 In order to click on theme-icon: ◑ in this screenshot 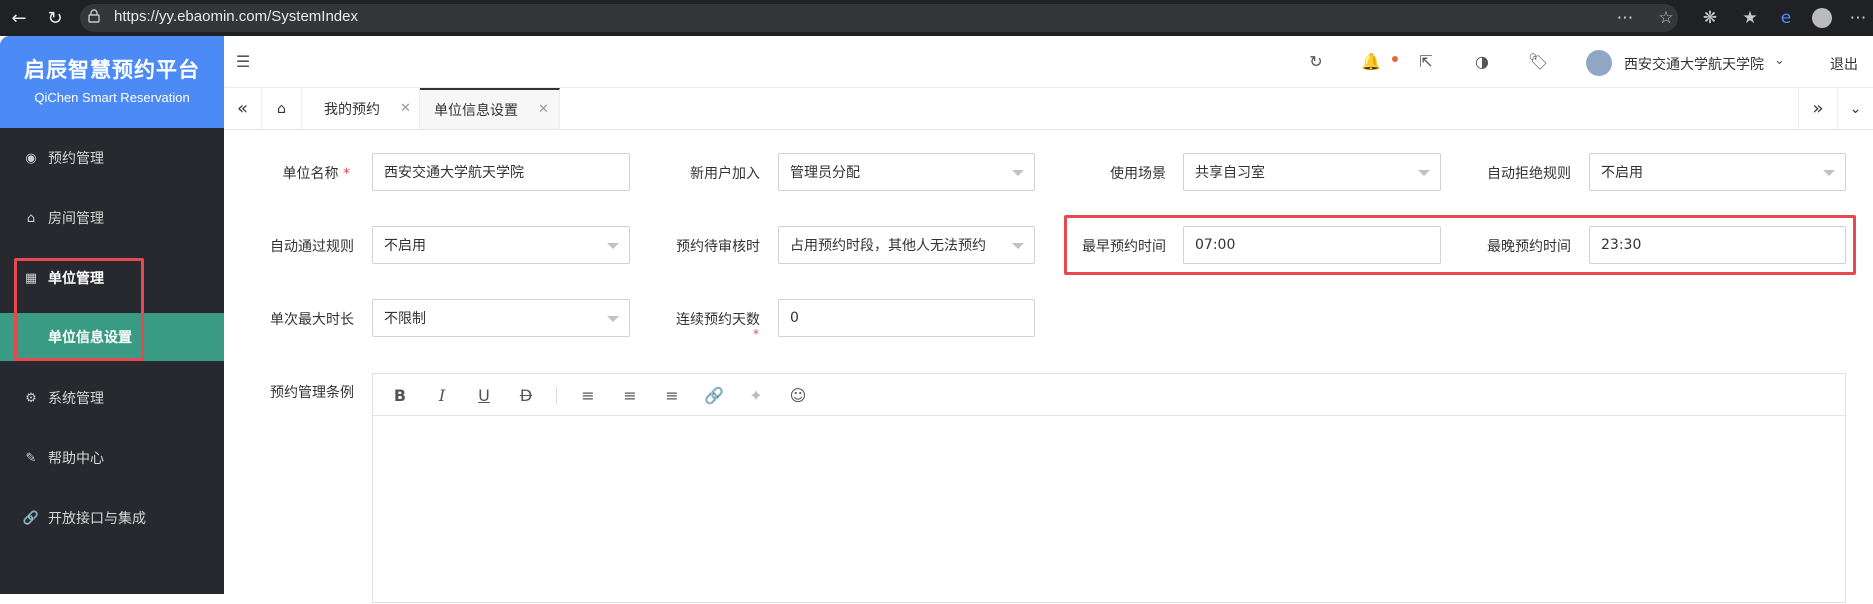, I will do `click(1482, 61)`.